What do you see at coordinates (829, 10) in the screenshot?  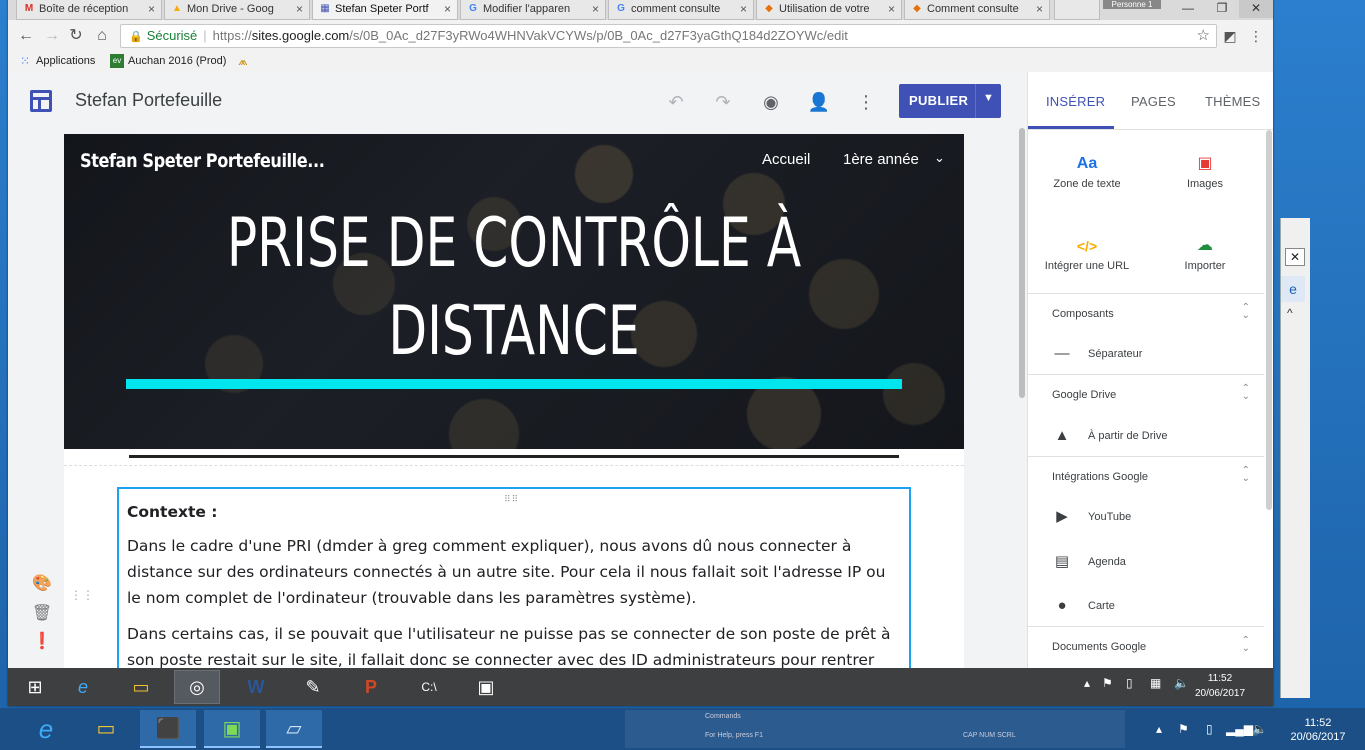 I see `tab-cube-1: ◆ Utilisation de votre ×` at bounding box center [829, 10].